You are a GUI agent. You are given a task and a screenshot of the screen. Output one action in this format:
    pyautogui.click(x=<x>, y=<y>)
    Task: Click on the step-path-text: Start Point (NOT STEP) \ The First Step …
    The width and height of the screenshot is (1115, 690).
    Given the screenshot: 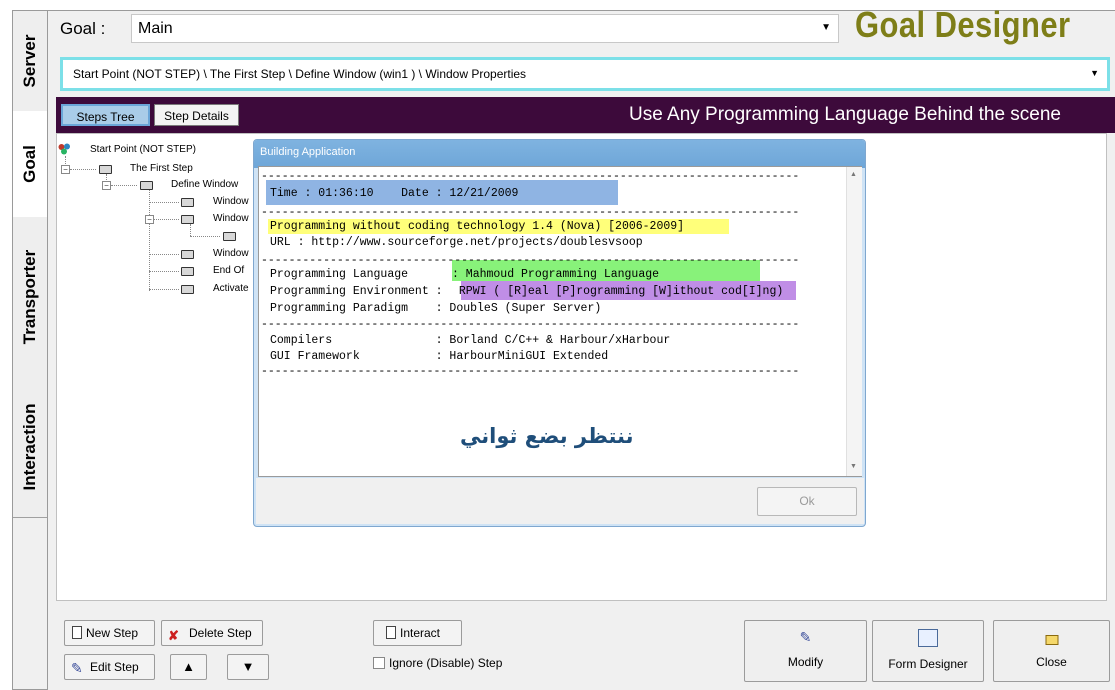 What is the action you would take?
    pyautogui.click(x=300, y=74)
    